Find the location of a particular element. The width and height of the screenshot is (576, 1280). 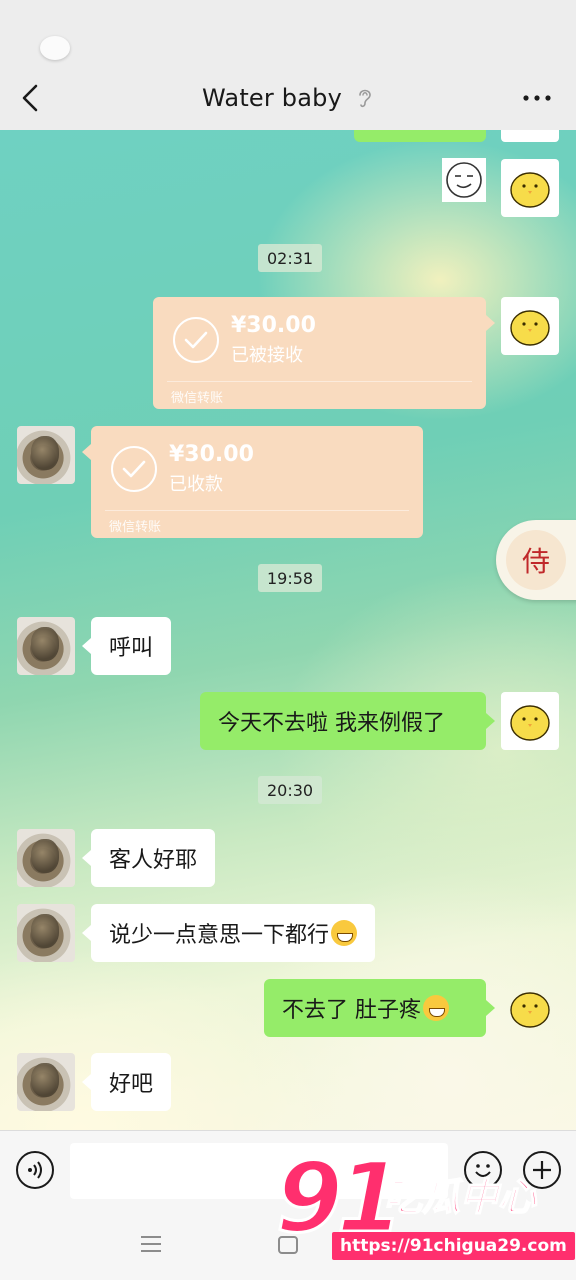

more-icon is located at coordinates (537, 98).